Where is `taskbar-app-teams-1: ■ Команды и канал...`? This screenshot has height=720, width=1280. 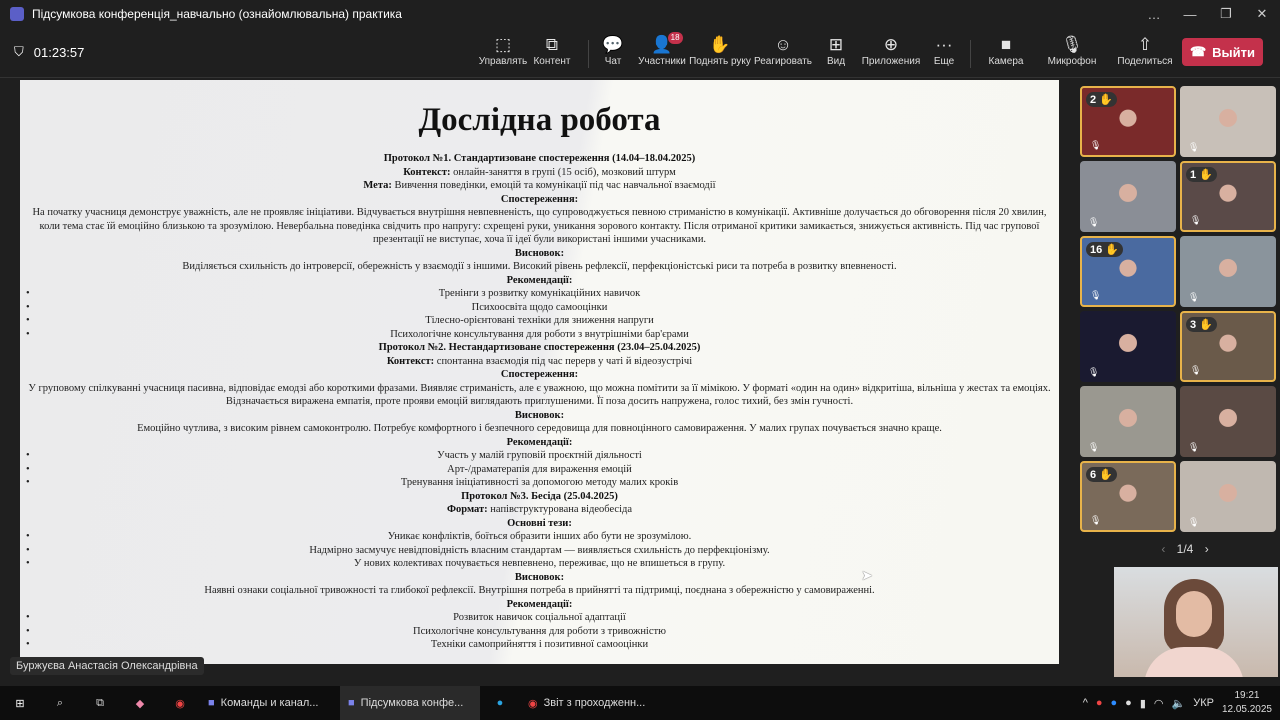 taskbar-app-teams-1: ■ Команды и канал... is located at coordinates (270, 703).